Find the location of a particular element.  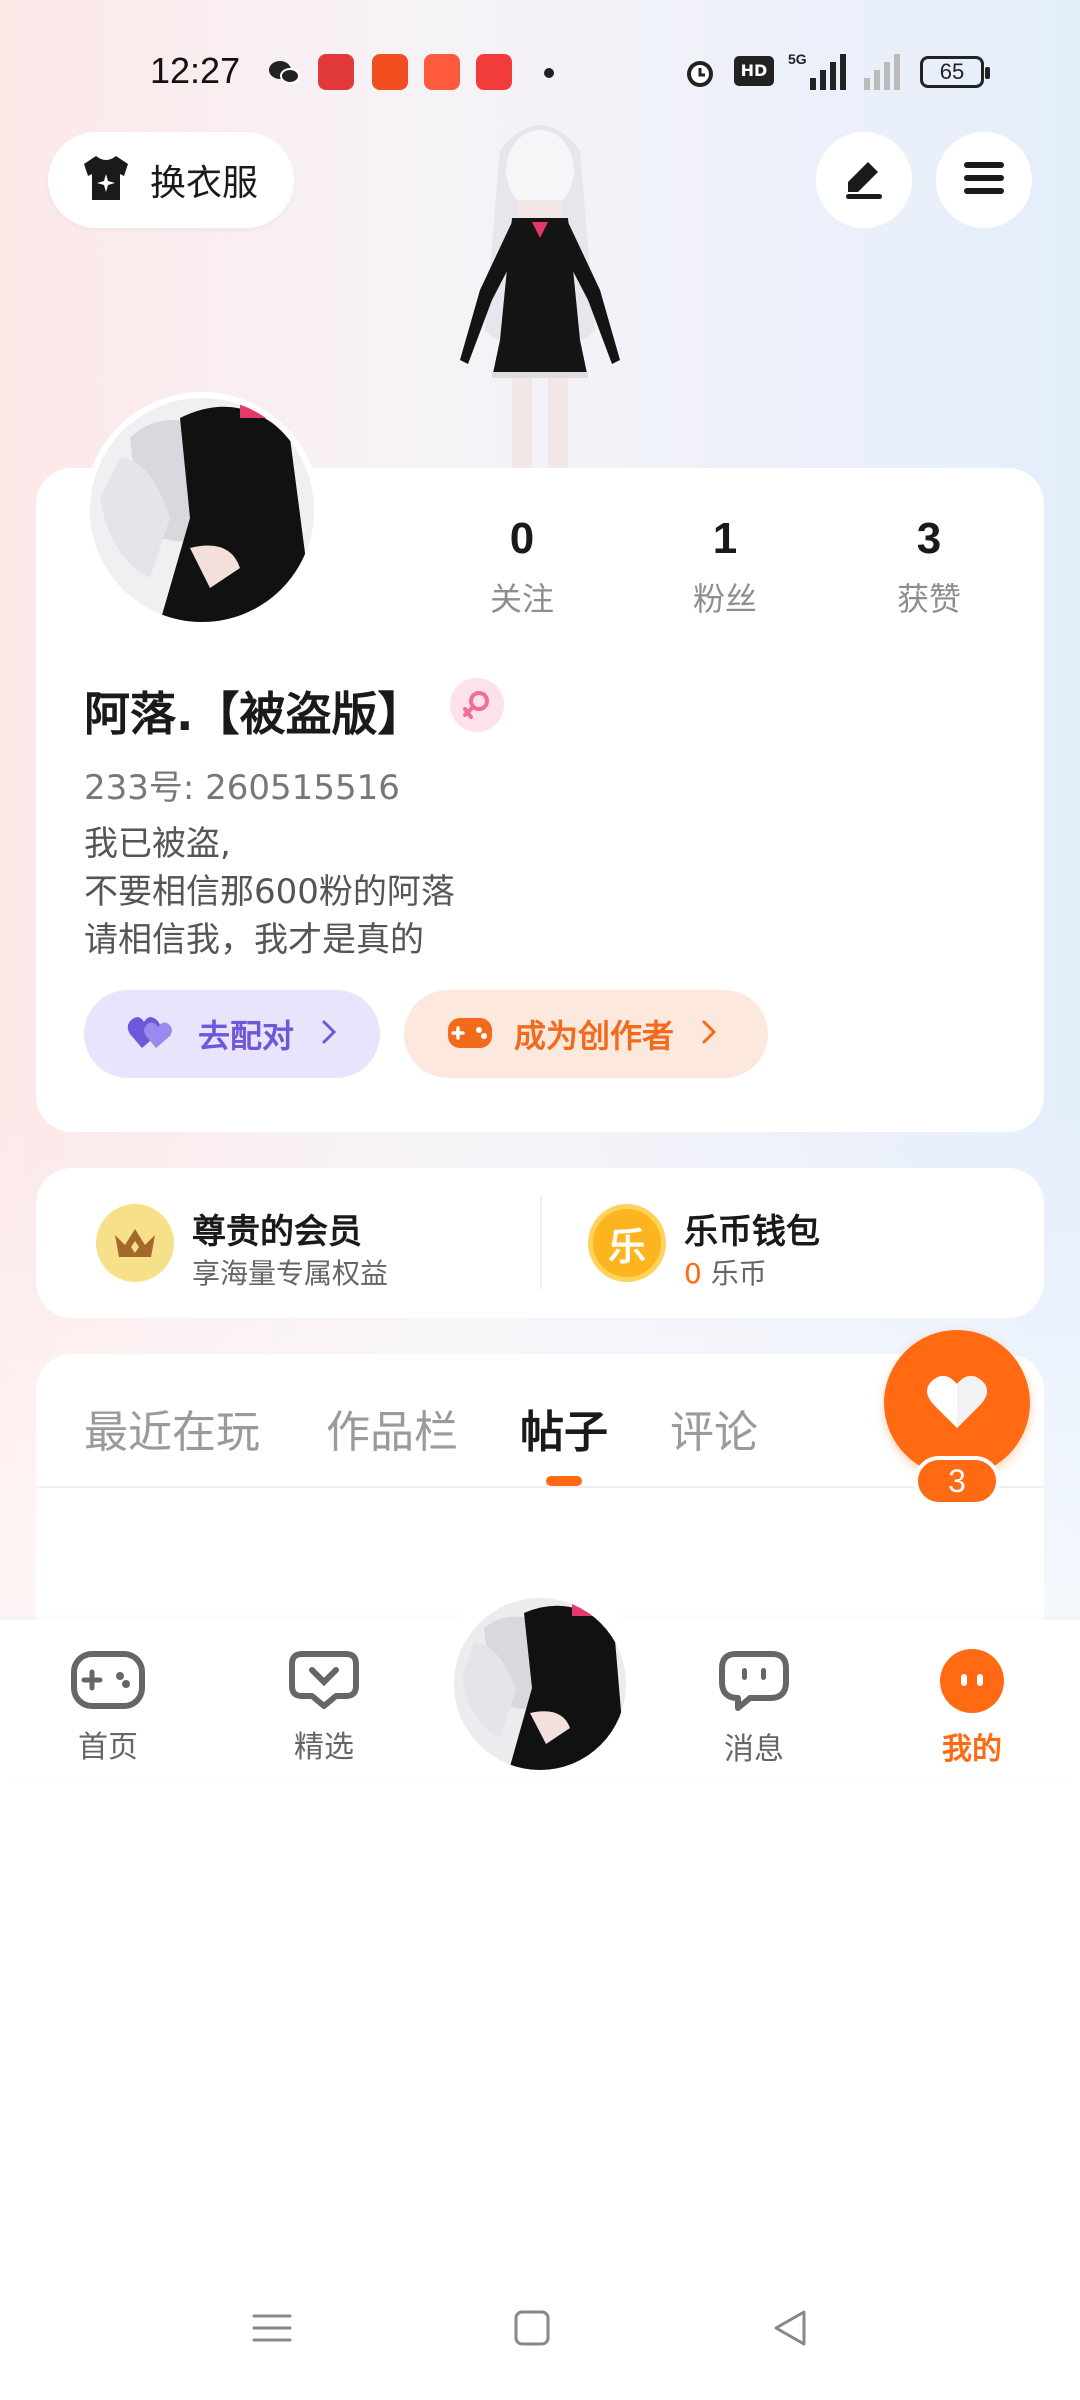

membership-card: 尊贵的会员 享海量专属权益 乐 乐币钱包 0 乐币 is located at coordinates (540, 1243).